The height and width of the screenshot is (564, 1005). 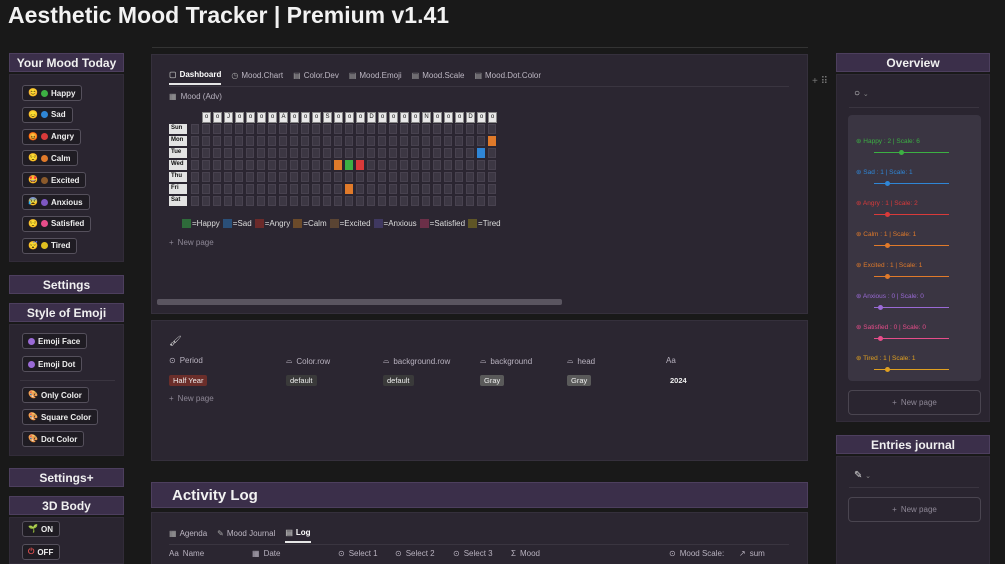 What do you see at coordinates (398, 380) in the screenshot?
I see `property-value: default` at bounding box center [398, 380].